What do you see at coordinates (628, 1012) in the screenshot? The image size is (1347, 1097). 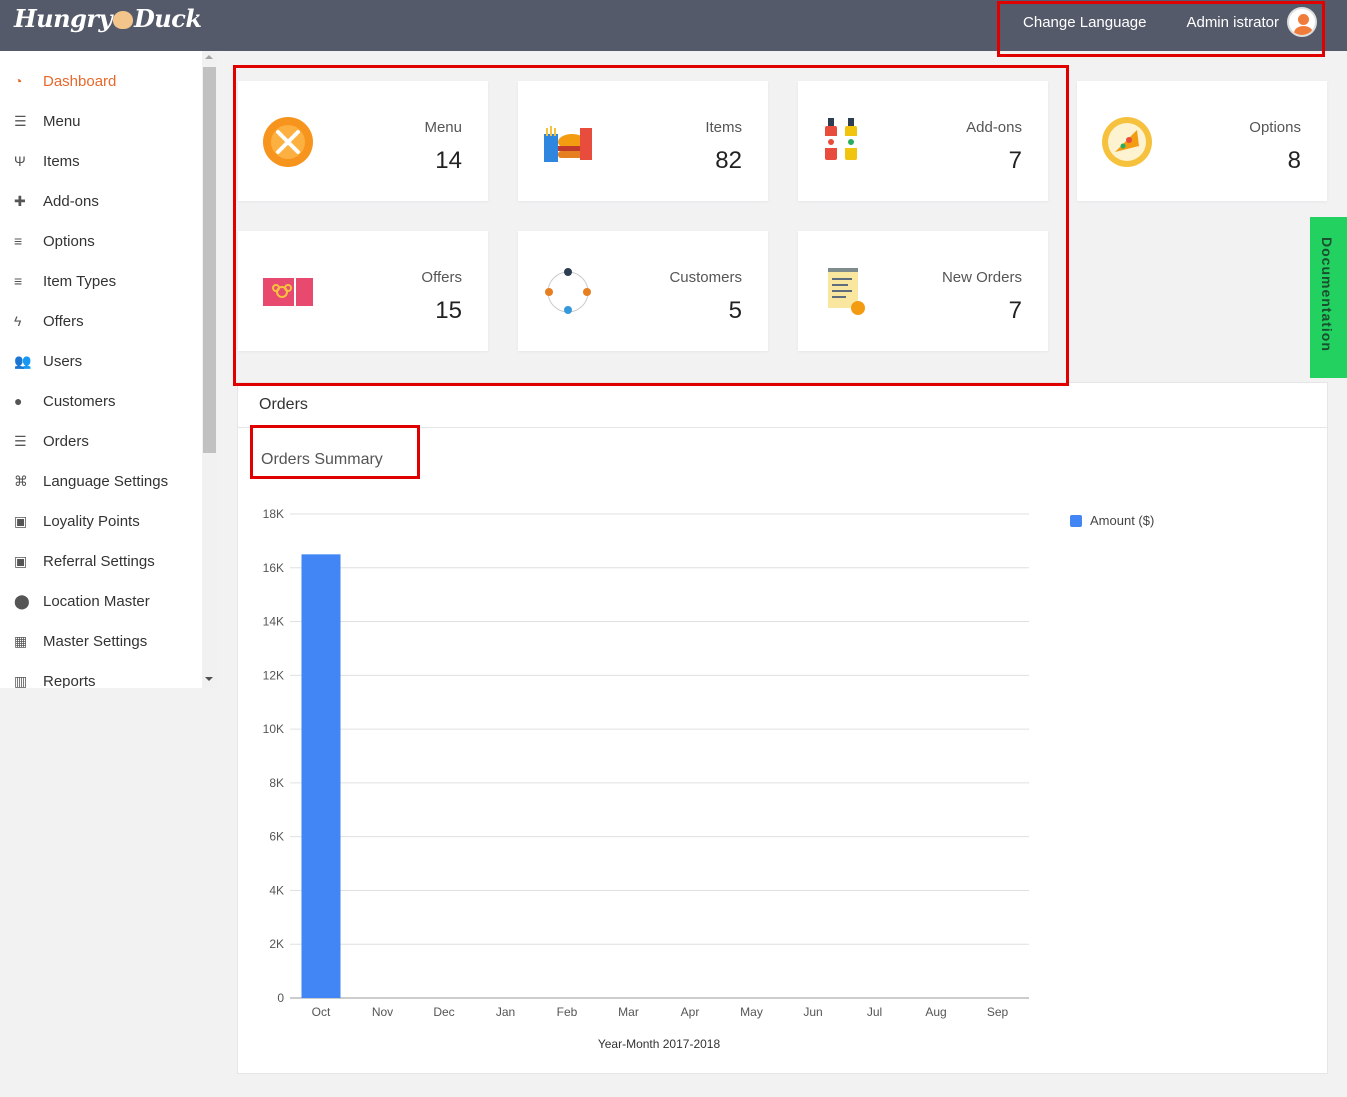 I see `x-tick-label: Mar` at bounding box center [628, 1012].